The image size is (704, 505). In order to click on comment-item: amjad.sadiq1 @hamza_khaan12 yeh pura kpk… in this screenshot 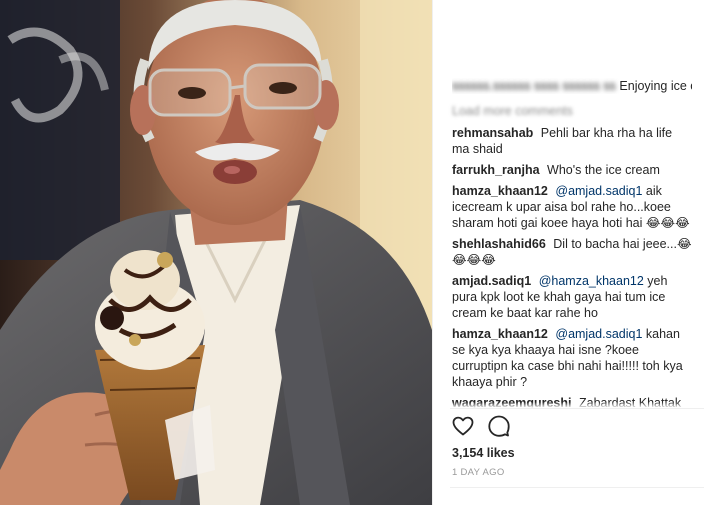, I will do `click(572, 297)`.